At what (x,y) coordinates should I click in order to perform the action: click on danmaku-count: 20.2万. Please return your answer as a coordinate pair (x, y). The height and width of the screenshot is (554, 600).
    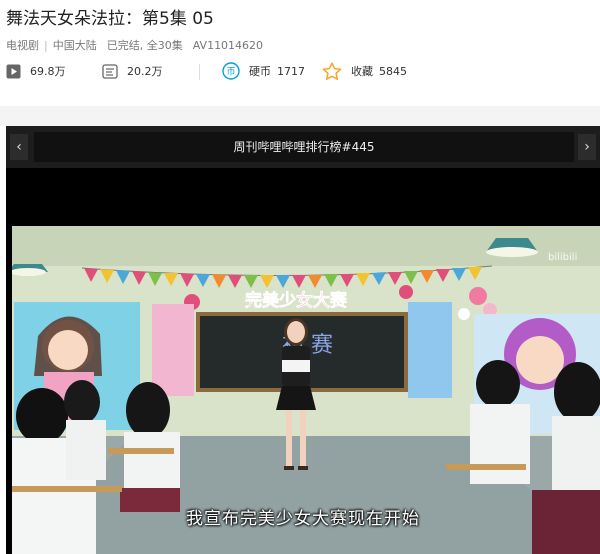
    Looking at the image, I should click on (145, 71).